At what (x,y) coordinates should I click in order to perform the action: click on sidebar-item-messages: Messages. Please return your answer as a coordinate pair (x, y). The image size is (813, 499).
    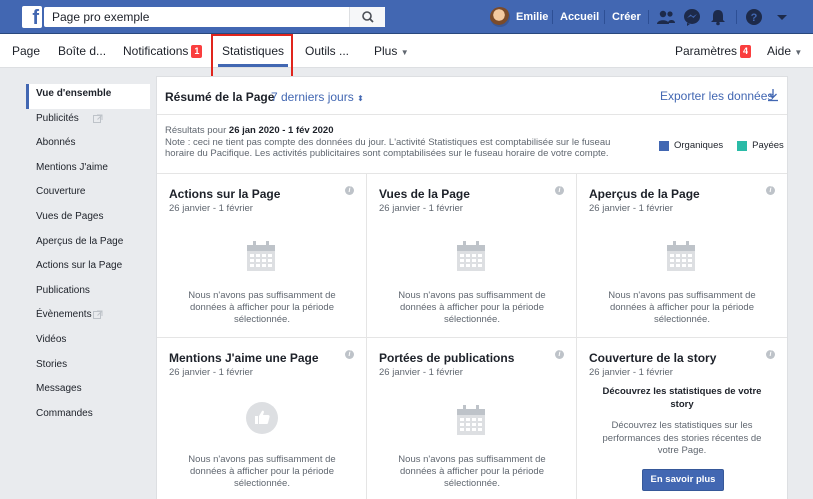
    Looking at the image, I should click on (88, 391).